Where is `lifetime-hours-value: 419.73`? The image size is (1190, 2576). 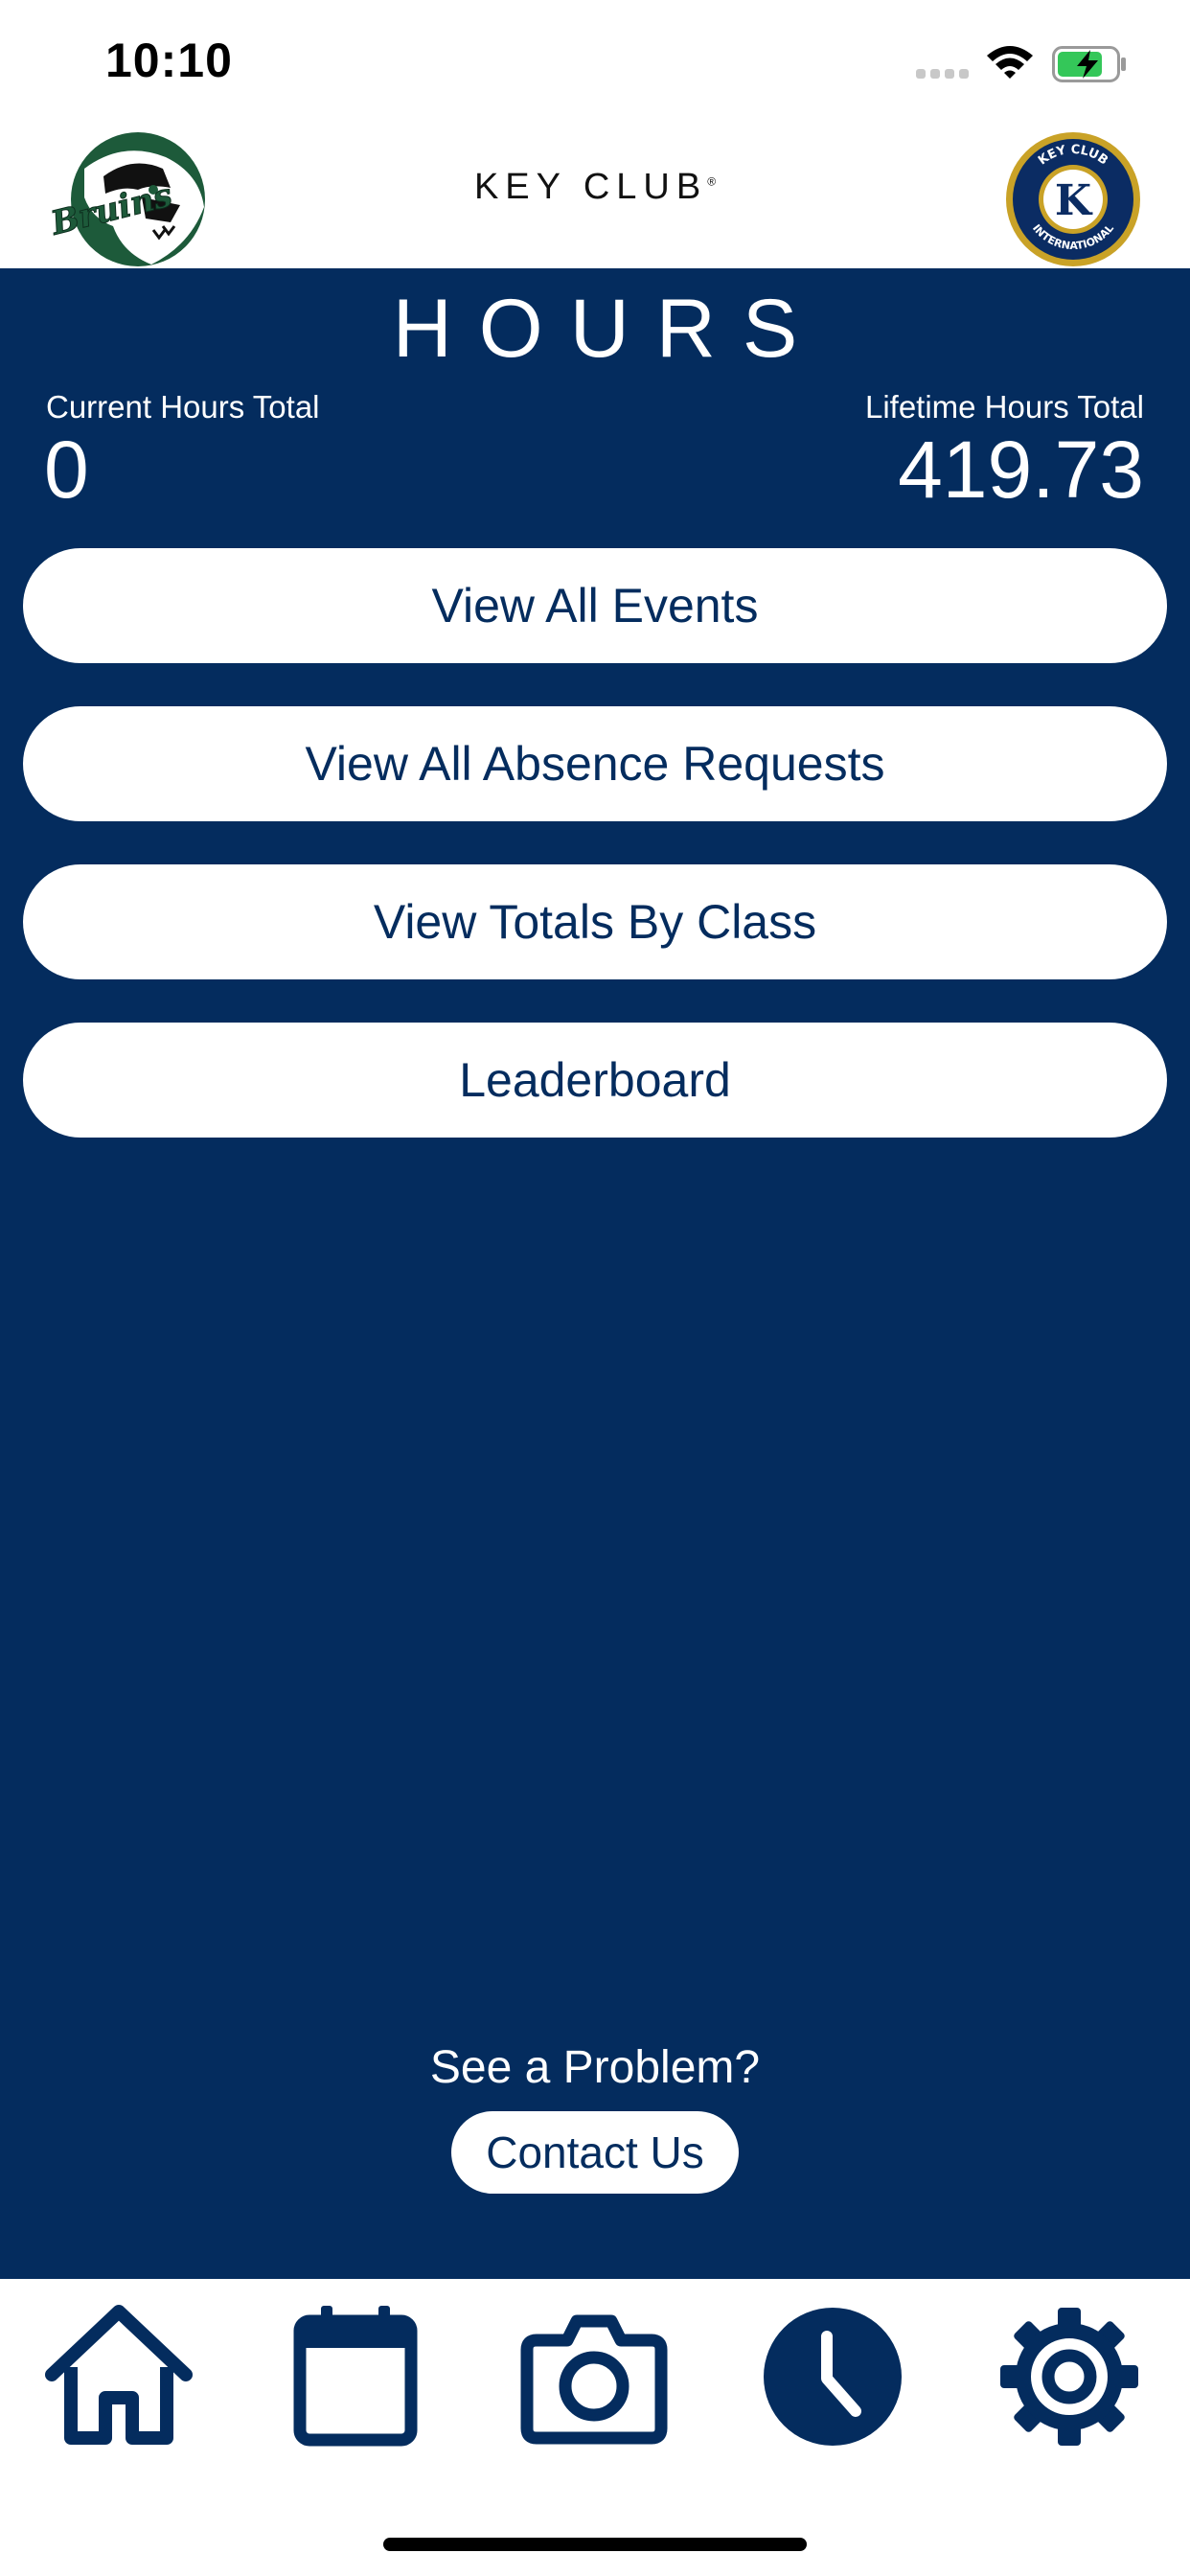
lifetime-hours-value: 419.73 is located at coordinates (1021, 470).